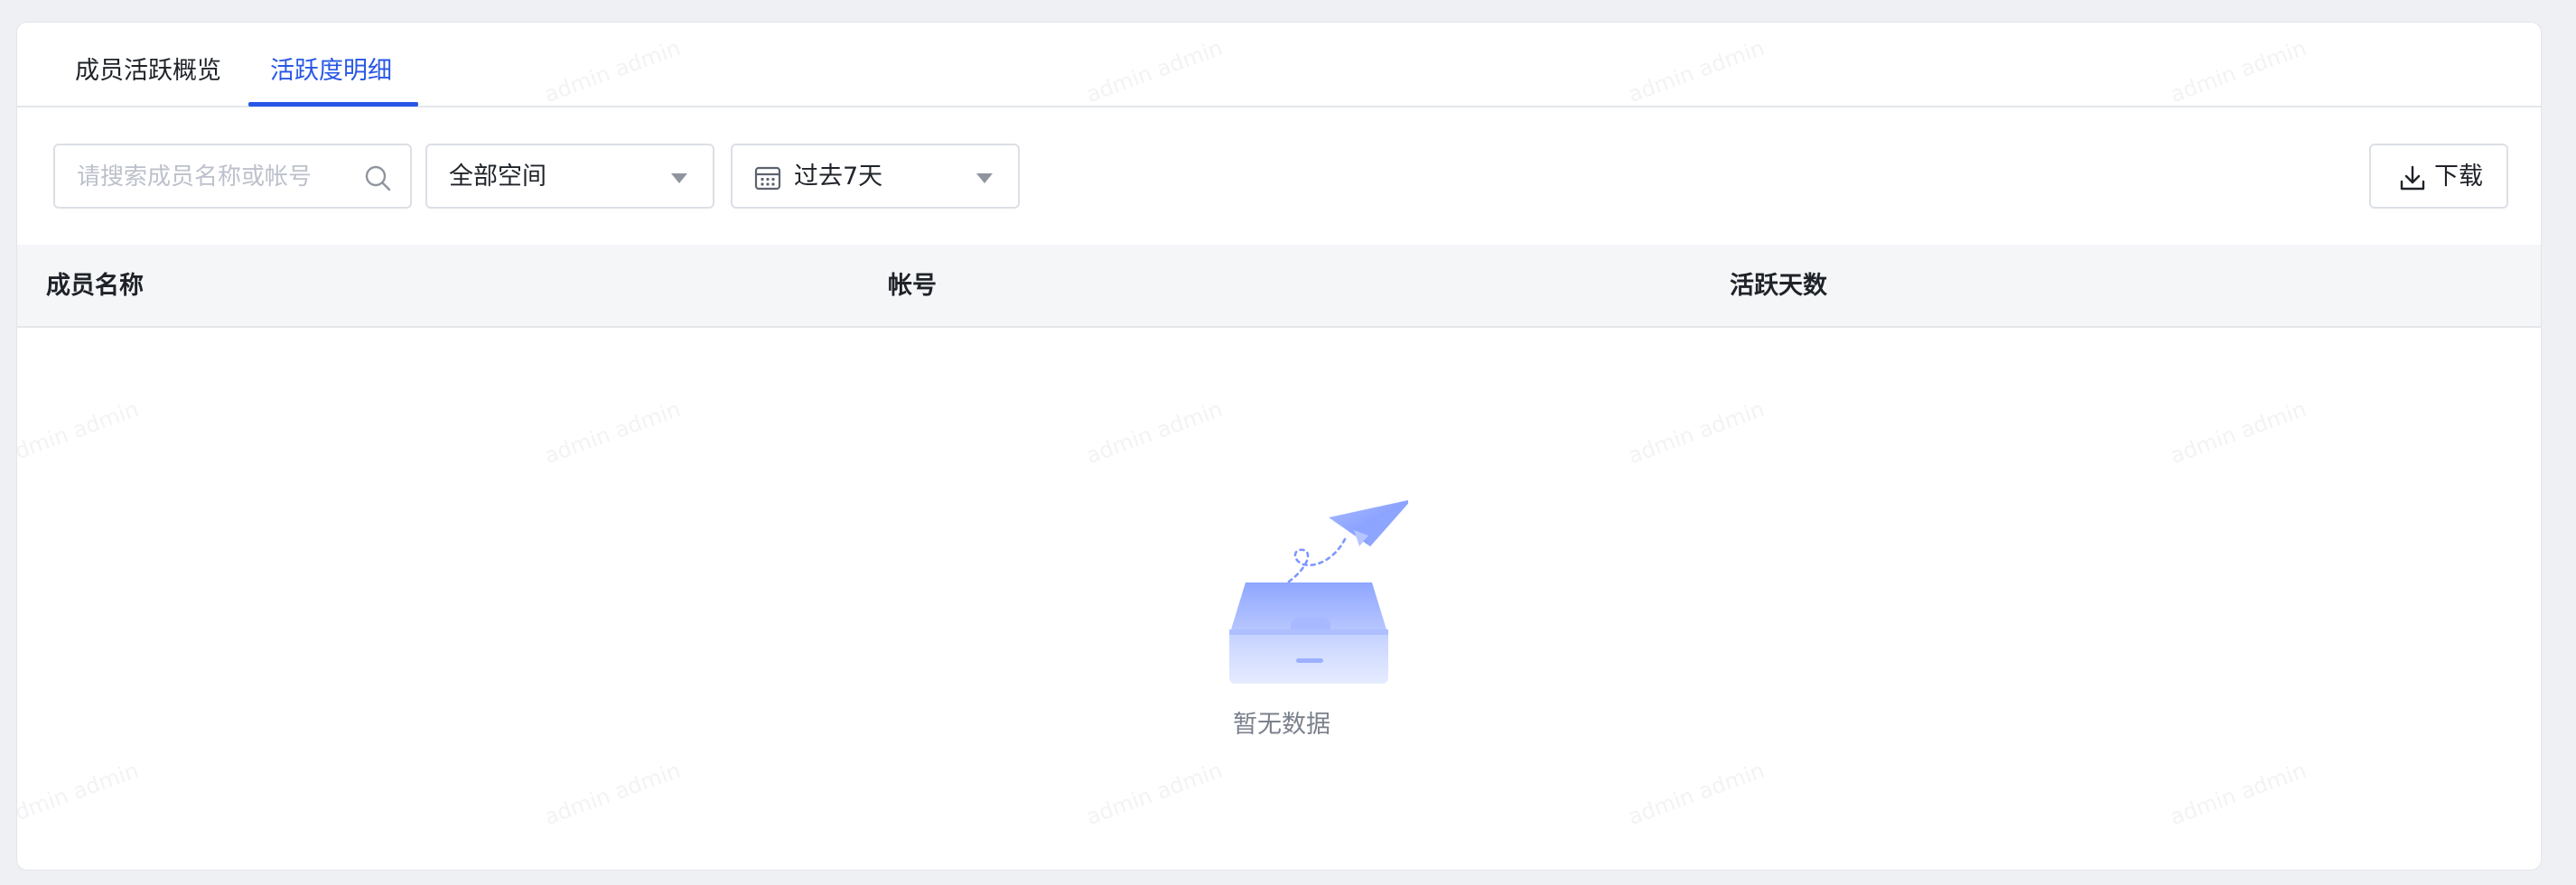  Describe the element at coordinates (213, 177) in the screenshot. I see `member-search-input` at that location.